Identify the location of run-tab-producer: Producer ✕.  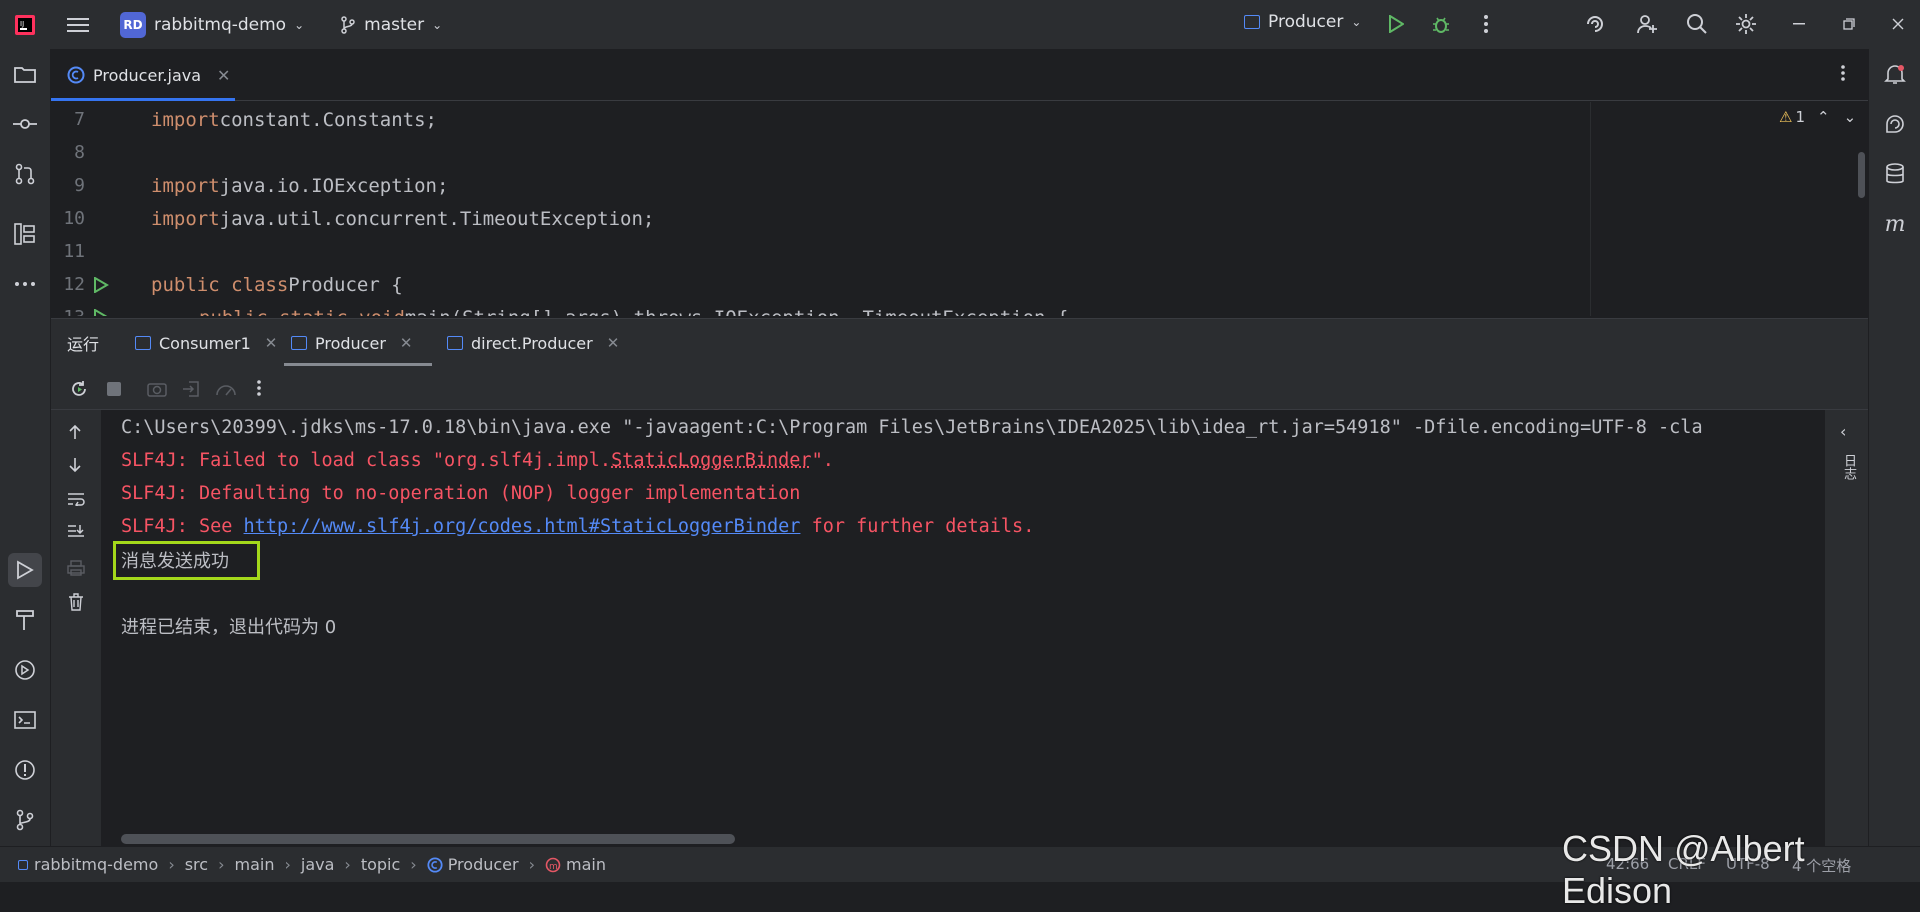
(351, 343).